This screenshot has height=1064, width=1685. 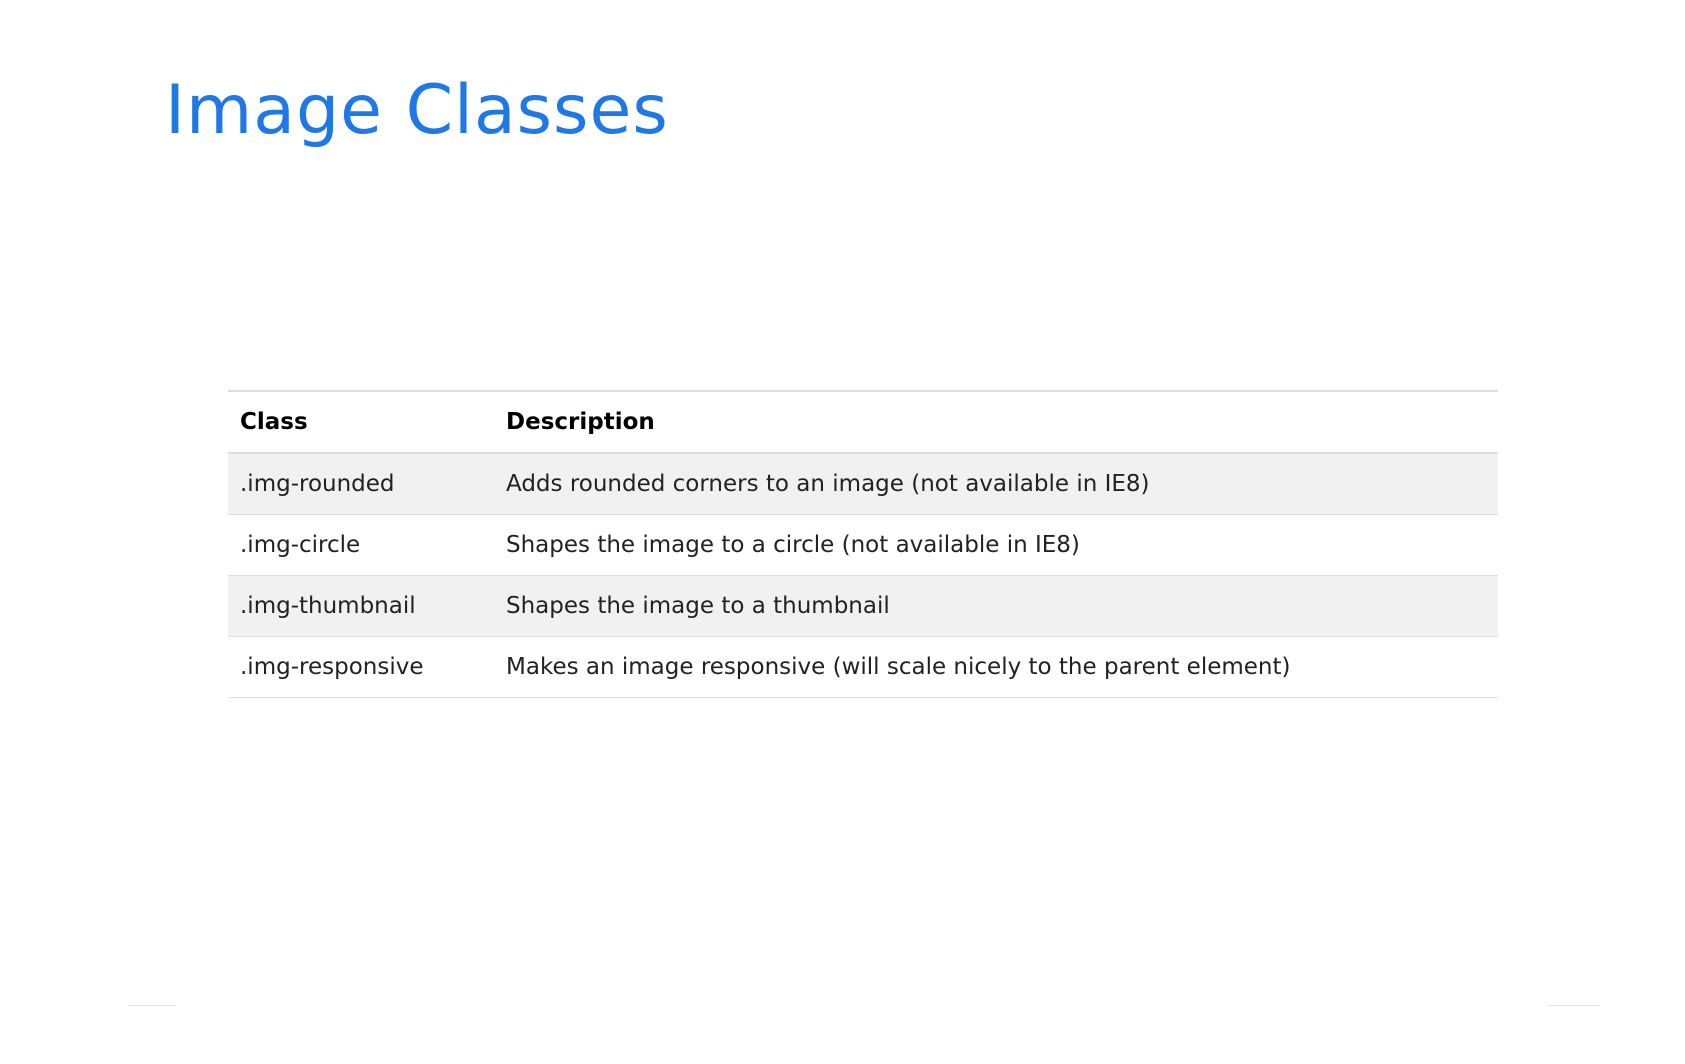 I want to click on cell-class: .img-rounded, so click(x=361, y=484).